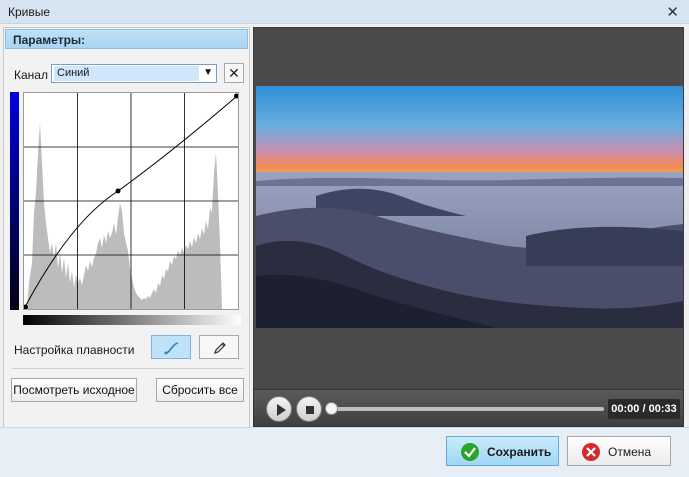 The image size is (689, 477). What do you see at coordinates (519, 452) in the screenshot?
I see `save-button-label: Сохранить` at bounding box center [519, 452].